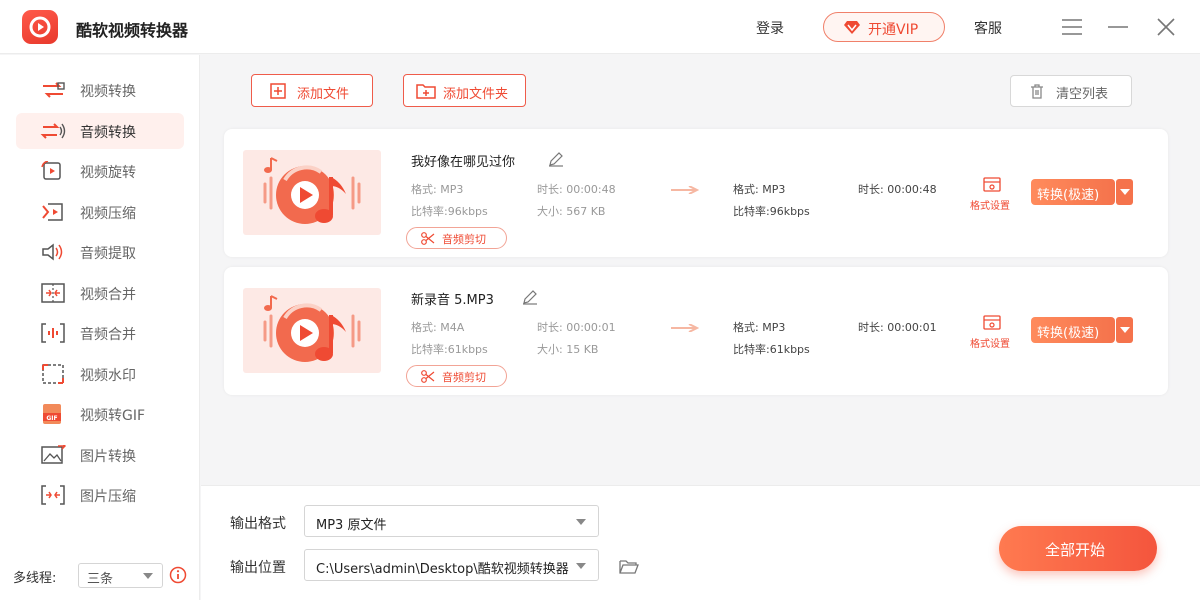 The height and width of the screenshot is (600, 1200). I want to click on sidebar-item-video-rotate: 视频旋转, so click(100, 171).